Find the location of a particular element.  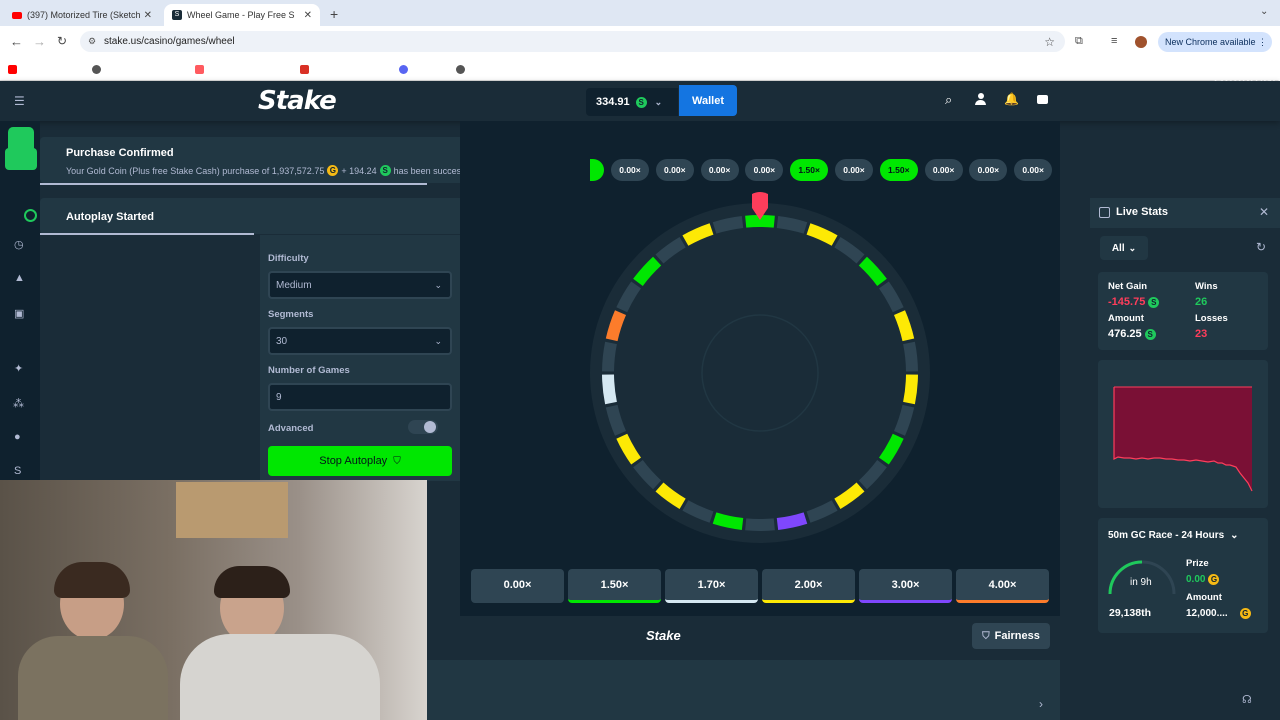

person-right is located at coordinates (280, 643).